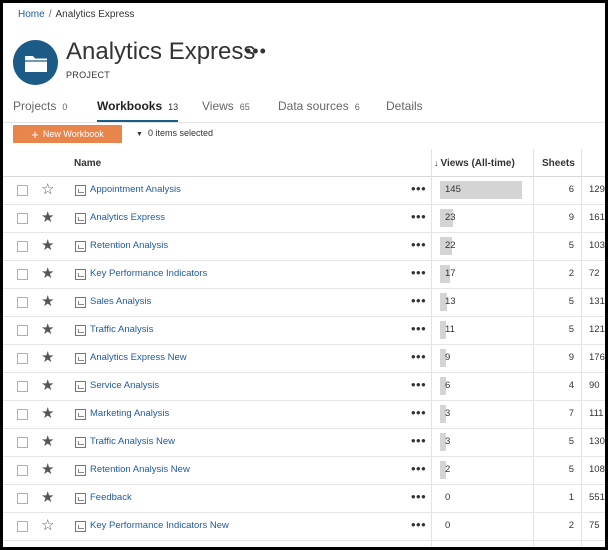 The image size is (608, 550). I want to click on table-row: ★ Retention Analysis New ••• 2 5 108, so click(304, 471).